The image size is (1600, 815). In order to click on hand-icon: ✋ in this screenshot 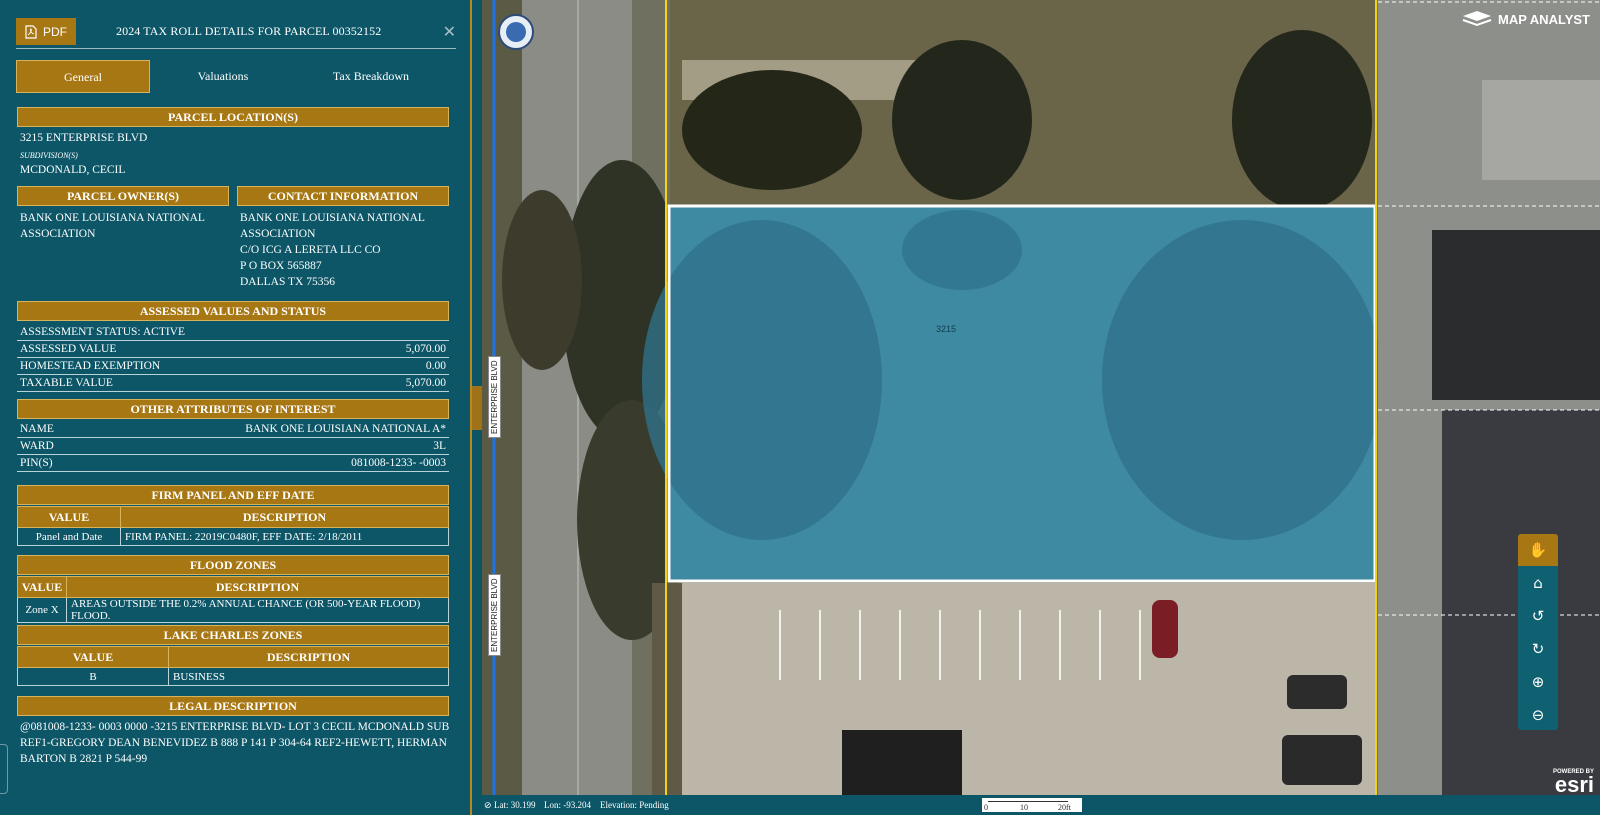, I will do `click(1538, 550)`.